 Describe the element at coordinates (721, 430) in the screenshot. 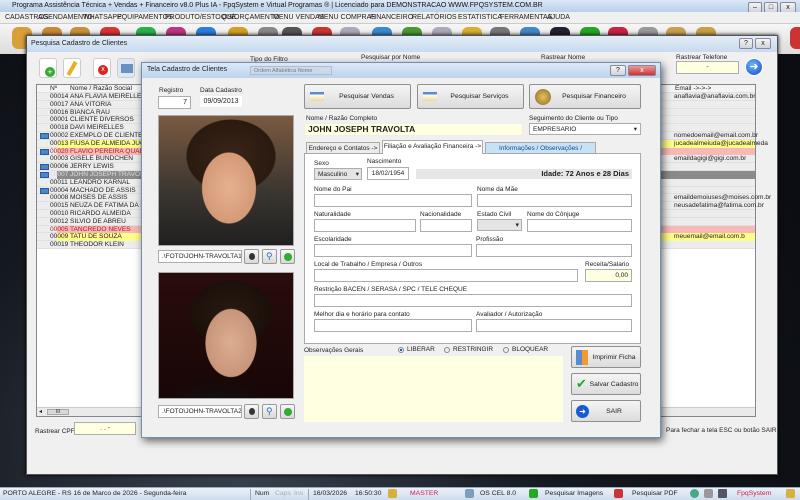

I see `close-hint: Para fechar a tela ESC ou botão SAIR` at that location.